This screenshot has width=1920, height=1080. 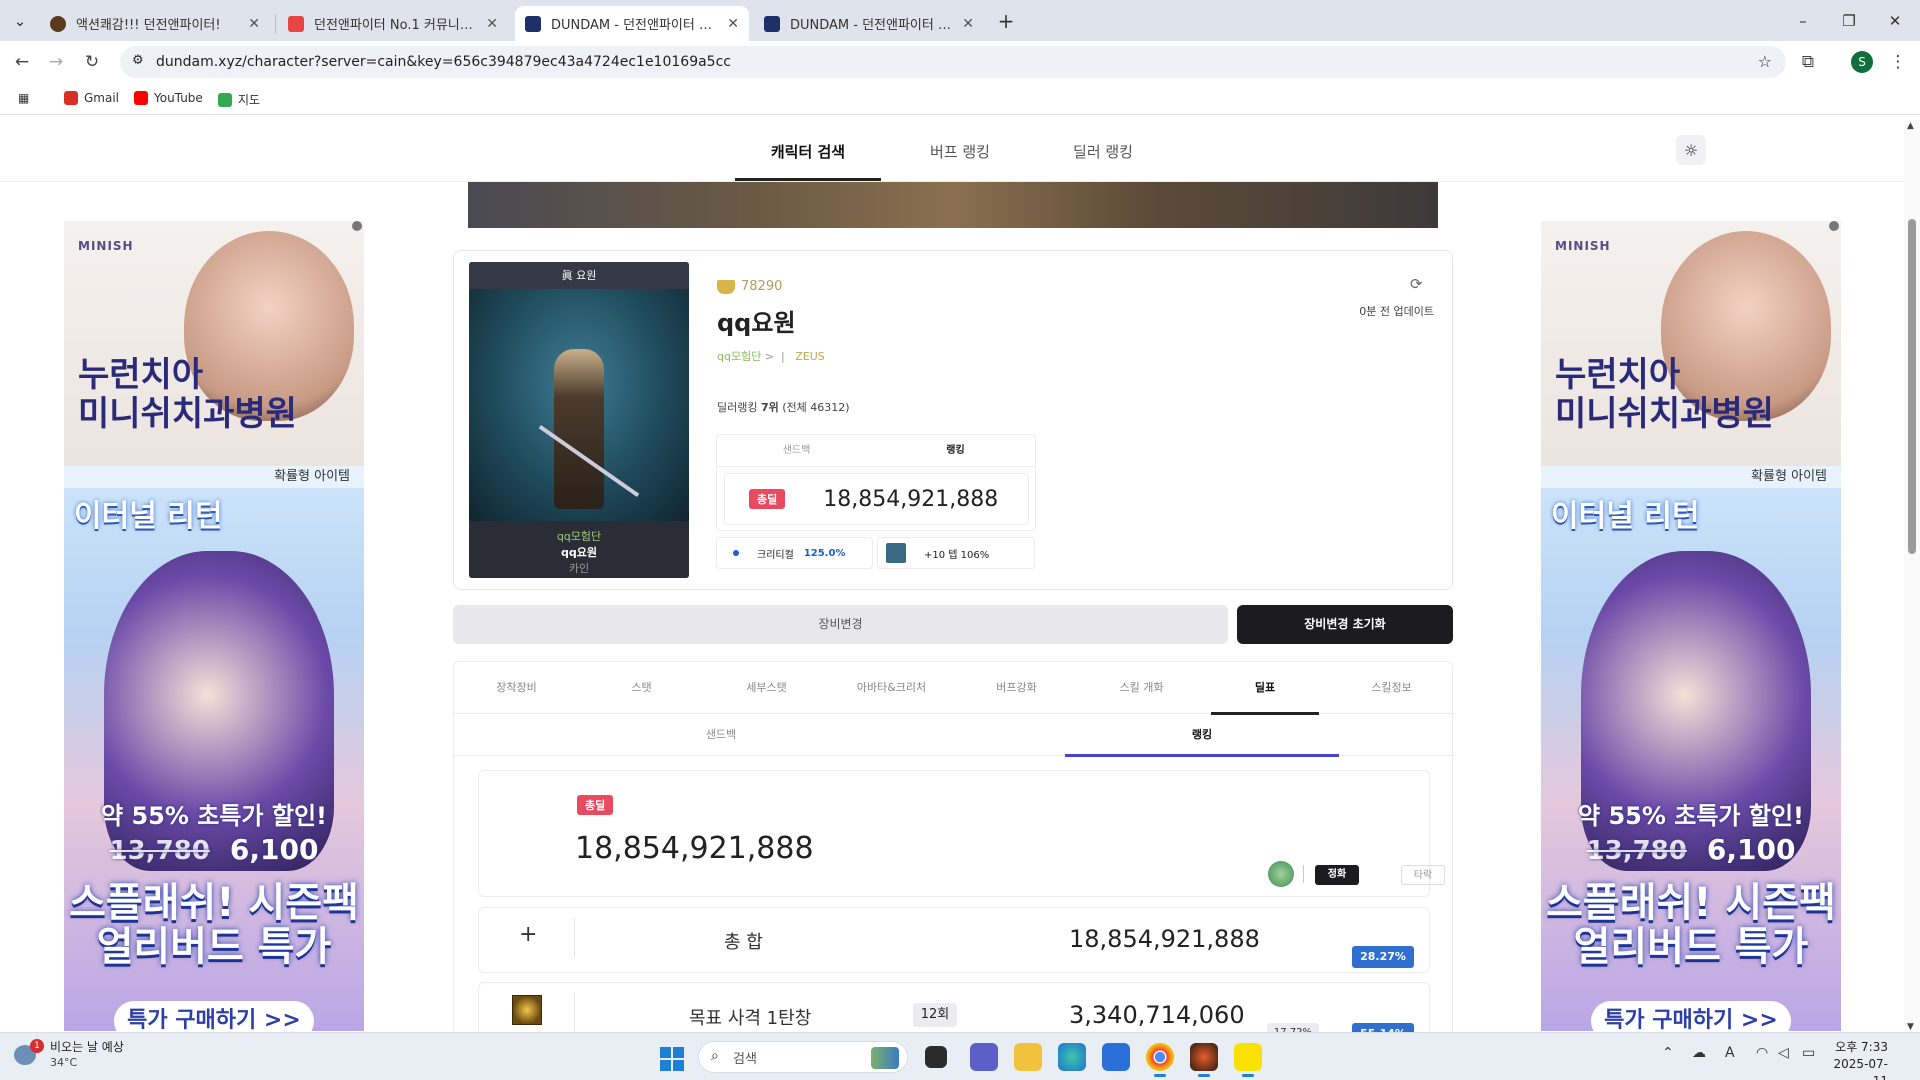 I want to click on equipment-reset-button: 장비변경 초기화, so click(x=1345, y=624).